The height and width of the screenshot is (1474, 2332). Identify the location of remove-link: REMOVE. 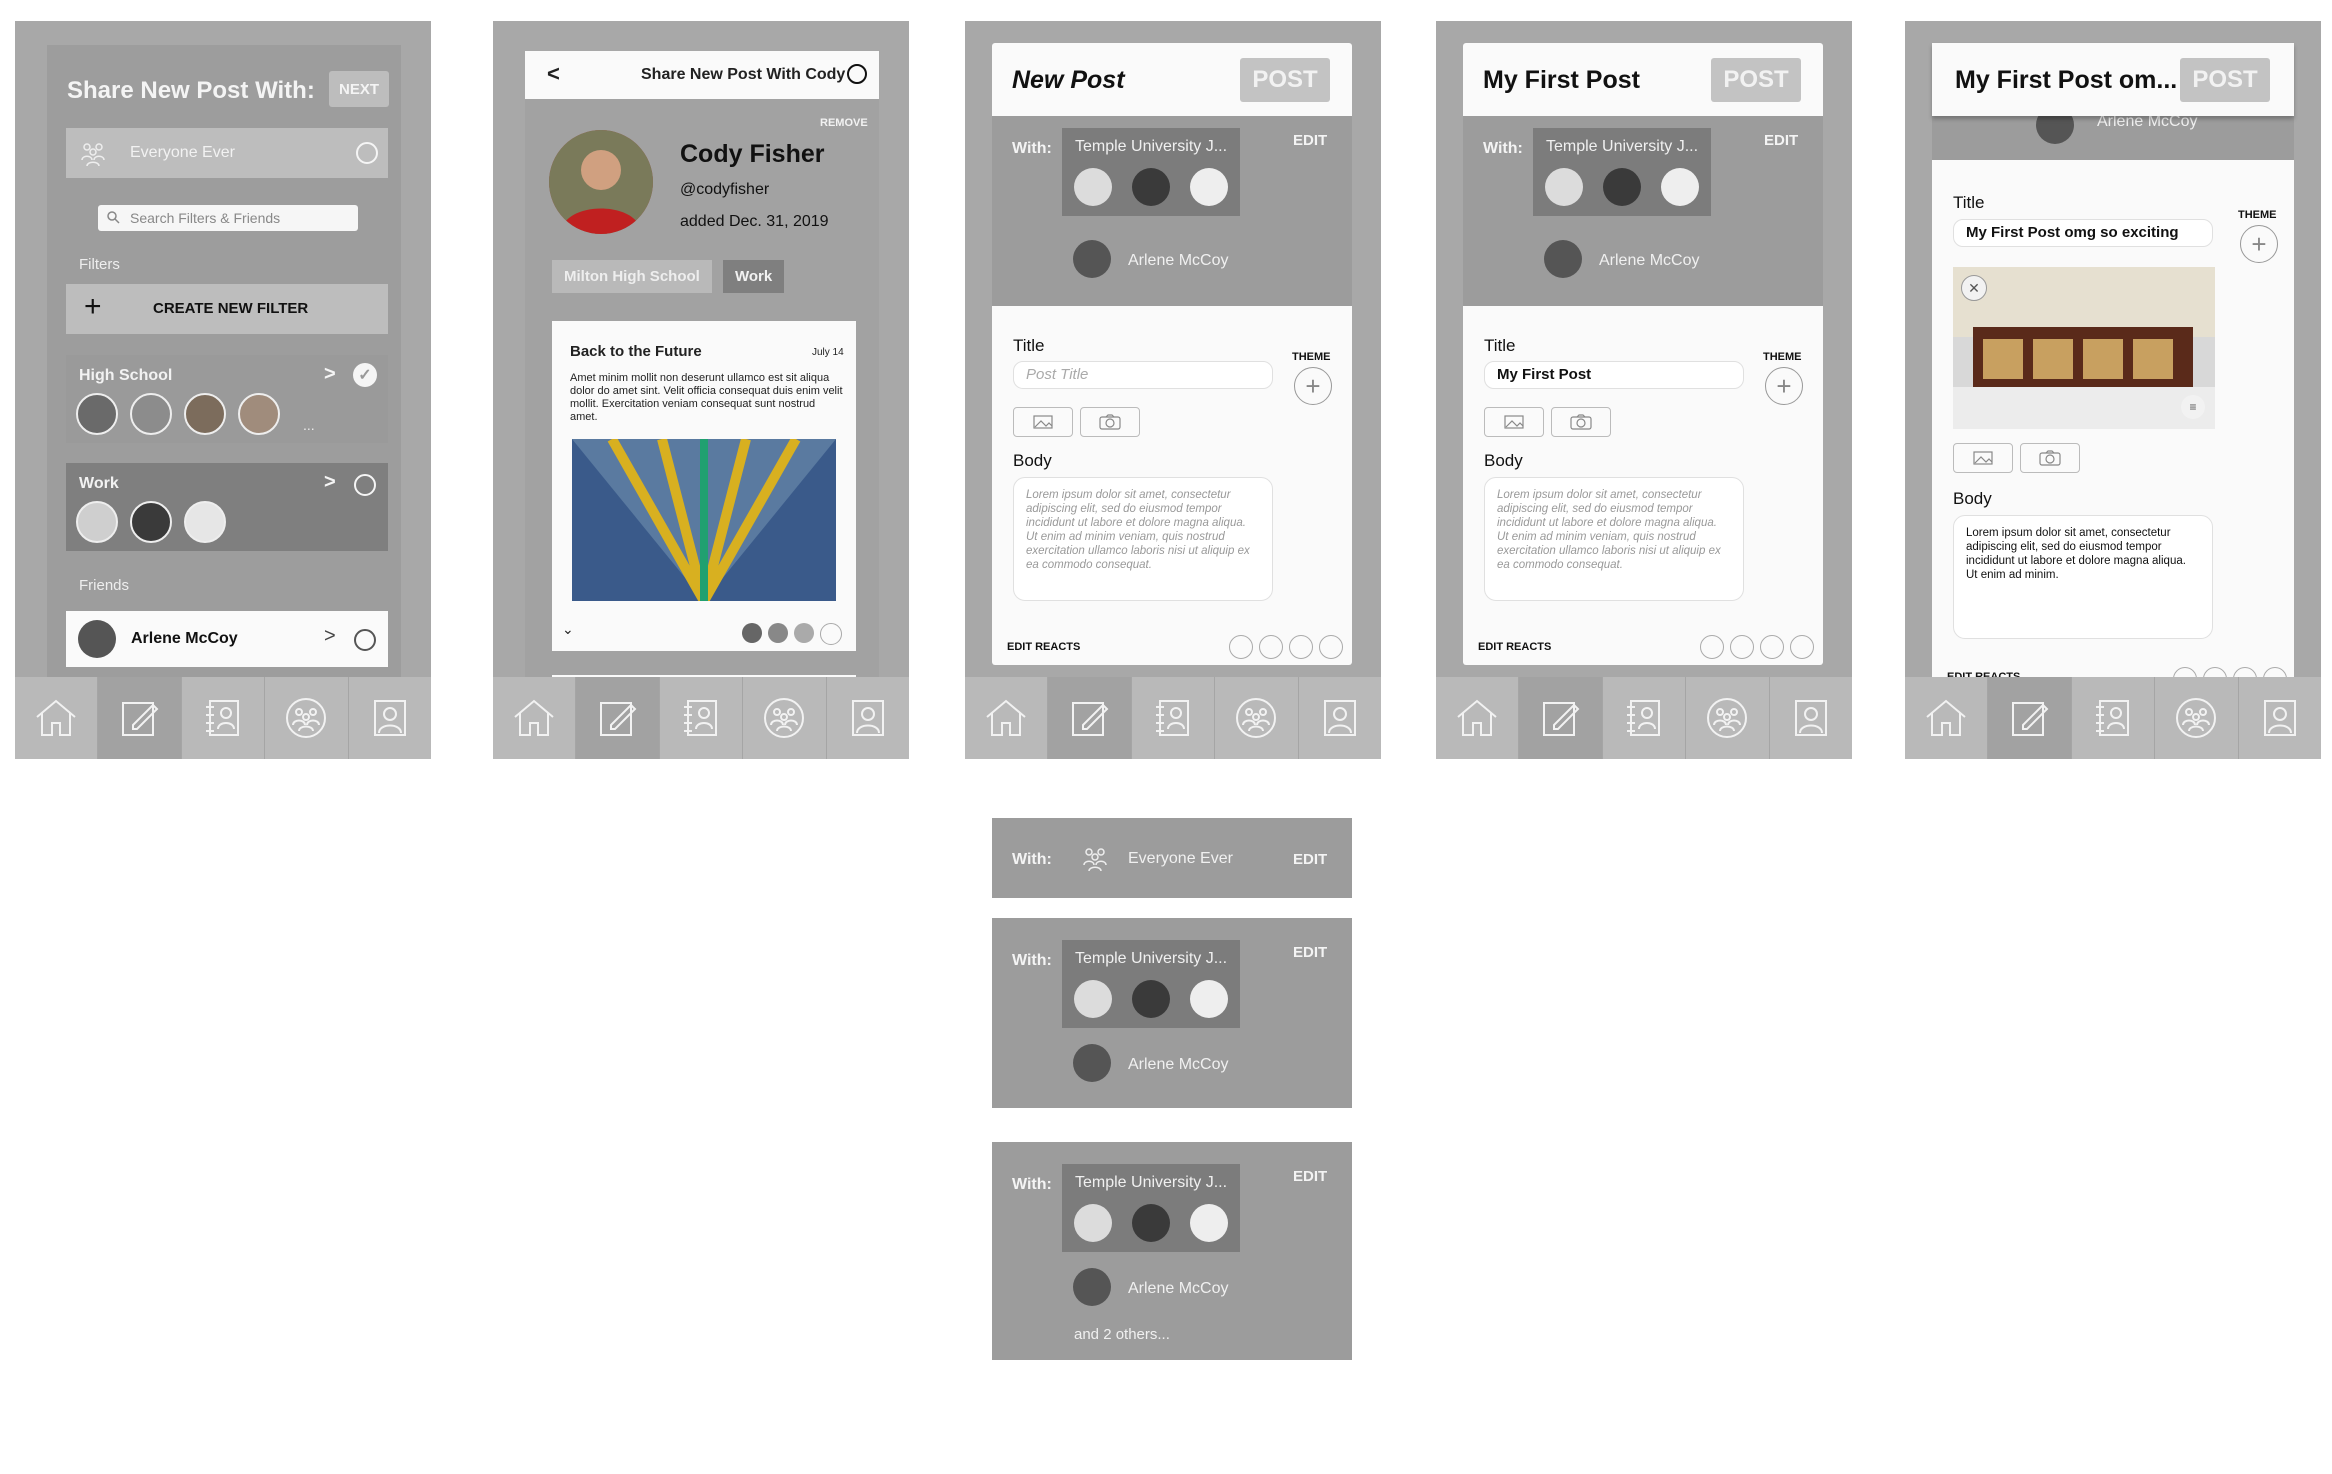
(844, 123).